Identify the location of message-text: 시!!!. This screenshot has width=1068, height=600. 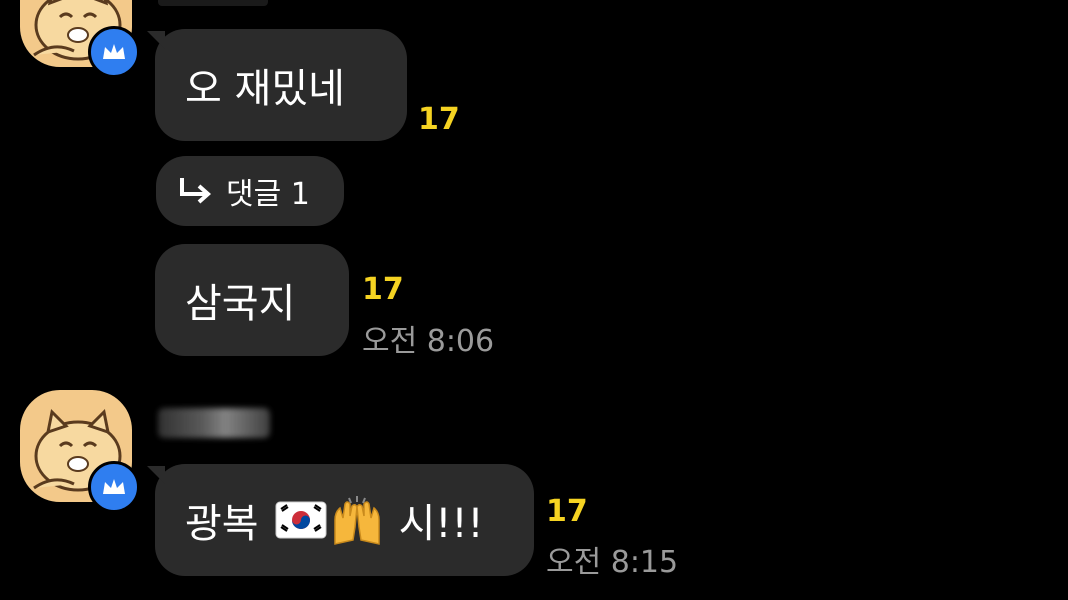
(441, 524).